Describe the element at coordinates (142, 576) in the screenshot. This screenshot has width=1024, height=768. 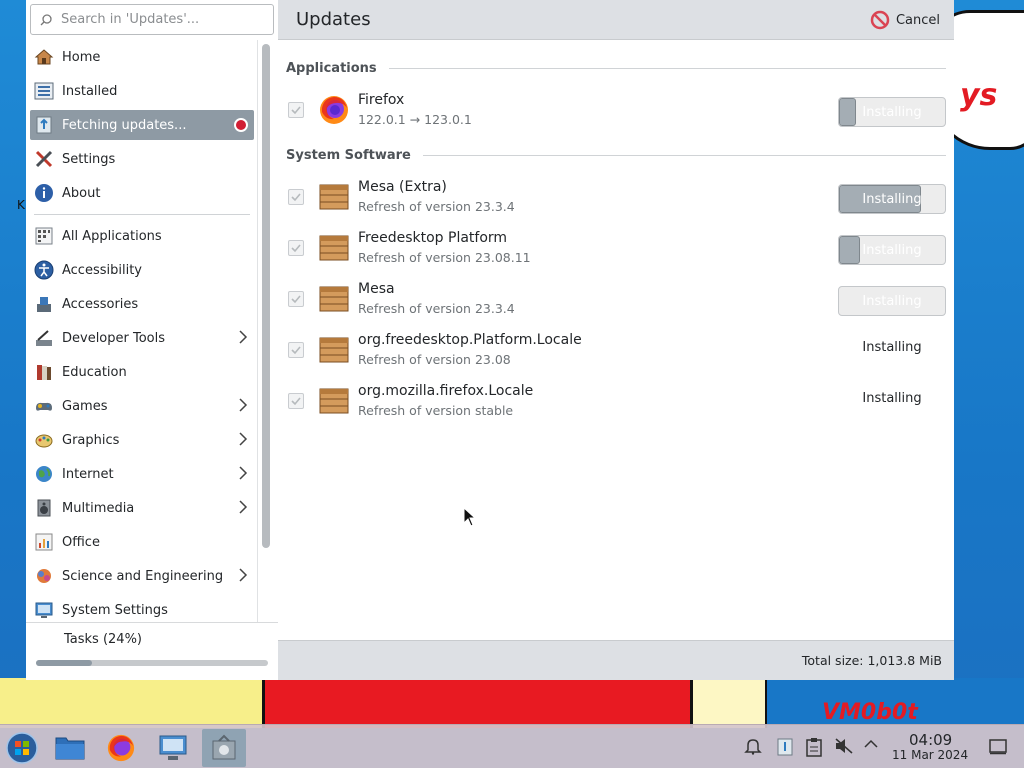
I see `sidebar-item-science: Science and Engineering` at that location.